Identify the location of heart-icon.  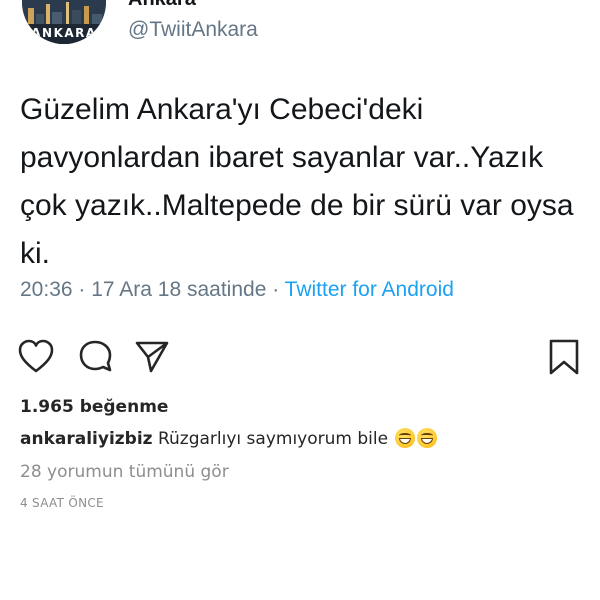
(36, 358).